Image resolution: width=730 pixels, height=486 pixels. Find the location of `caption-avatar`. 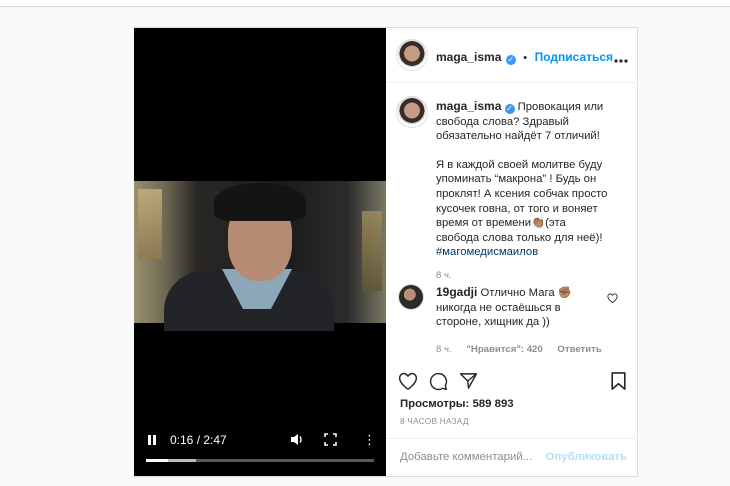

caption-avatar is located at coordinates (412, 112).